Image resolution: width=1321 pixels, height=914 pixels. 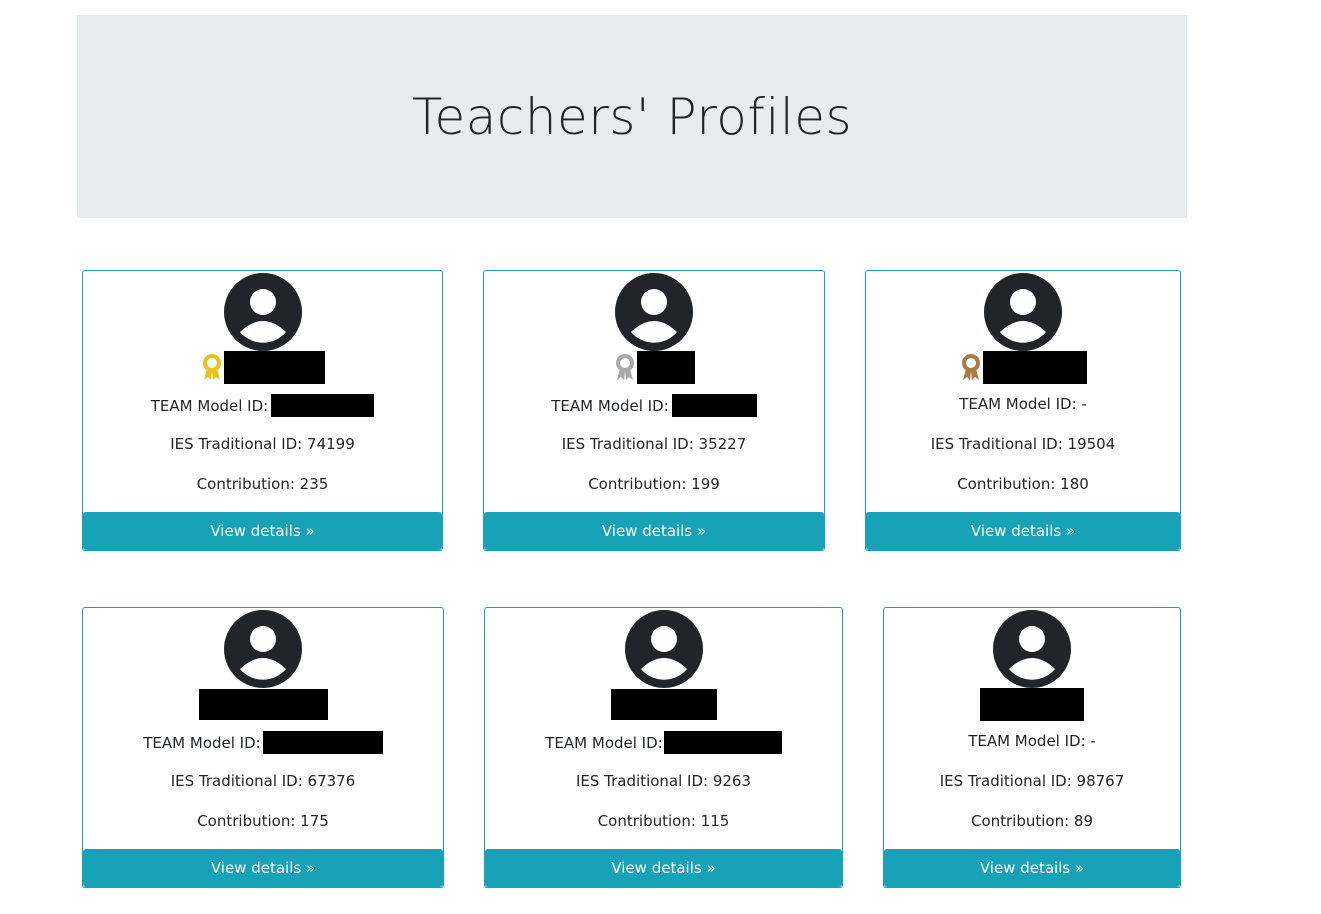 What do you see at coordinates (654, 444) in the screenshot?
I see `ies-traditional-id: IES Traditional ID: 35227` at bounding box center [654, 444].